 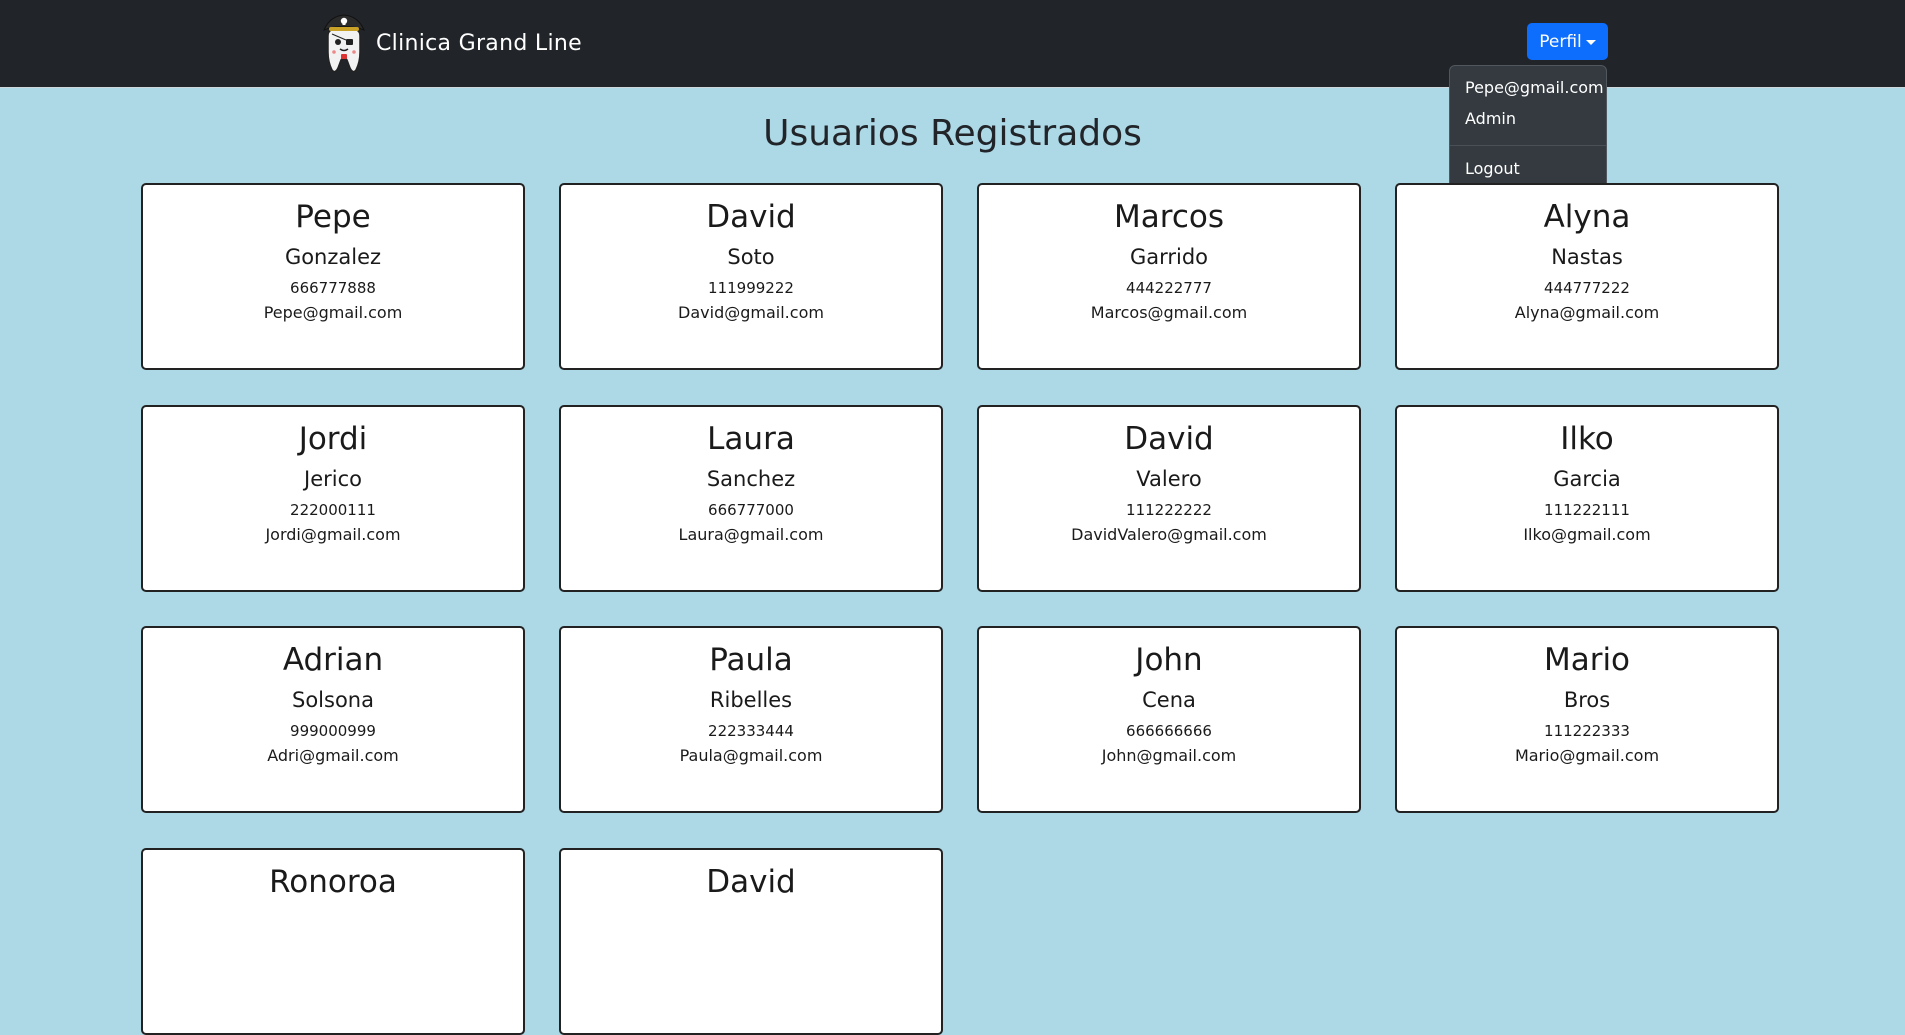 What do you see at coordinates (952, 44) in the screenshot?
I see `navbar: Clinica Grand Line Perfil` at bounding box center [952, 44].